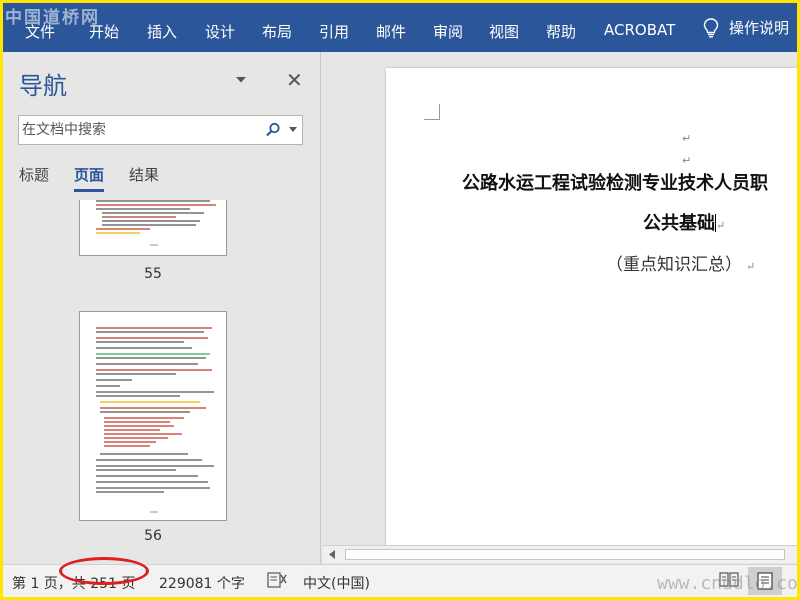 The image size is (800, 600). What do you see at coordinates (759, 28) in the screenshot?
I see `tell-me-label: 操作说明` at bounding box center [759, 28].